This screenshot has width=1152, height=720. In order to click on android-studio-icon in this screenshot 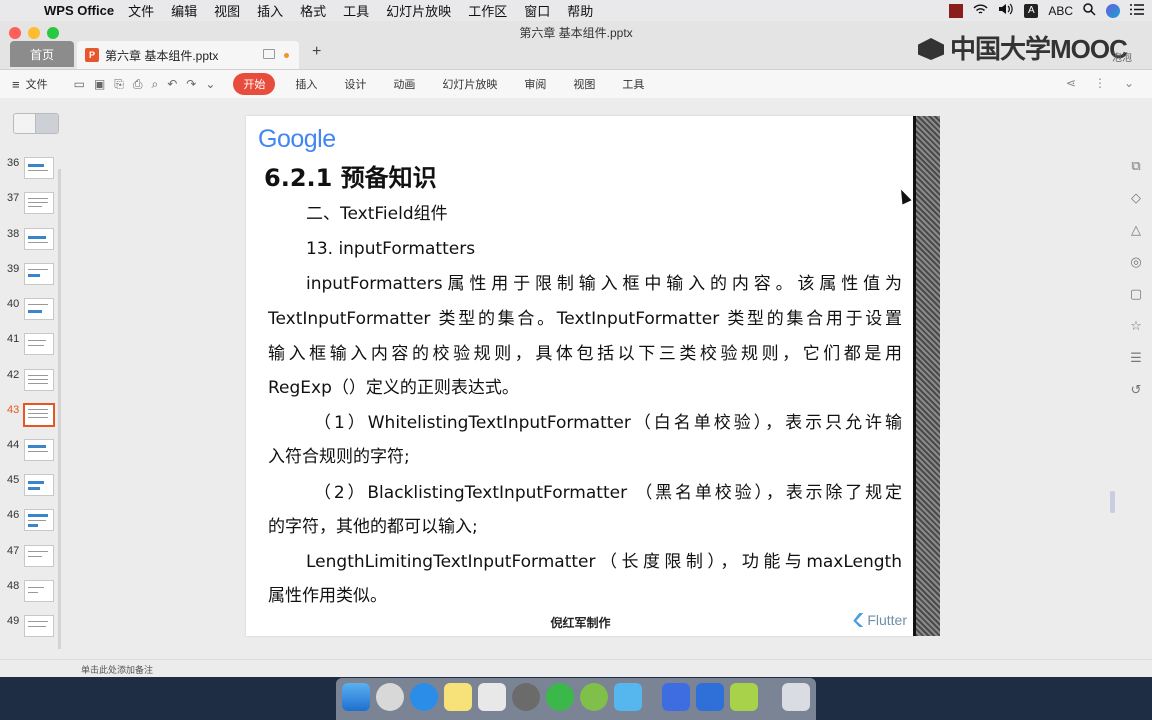, I will do `click(594, 697)`.